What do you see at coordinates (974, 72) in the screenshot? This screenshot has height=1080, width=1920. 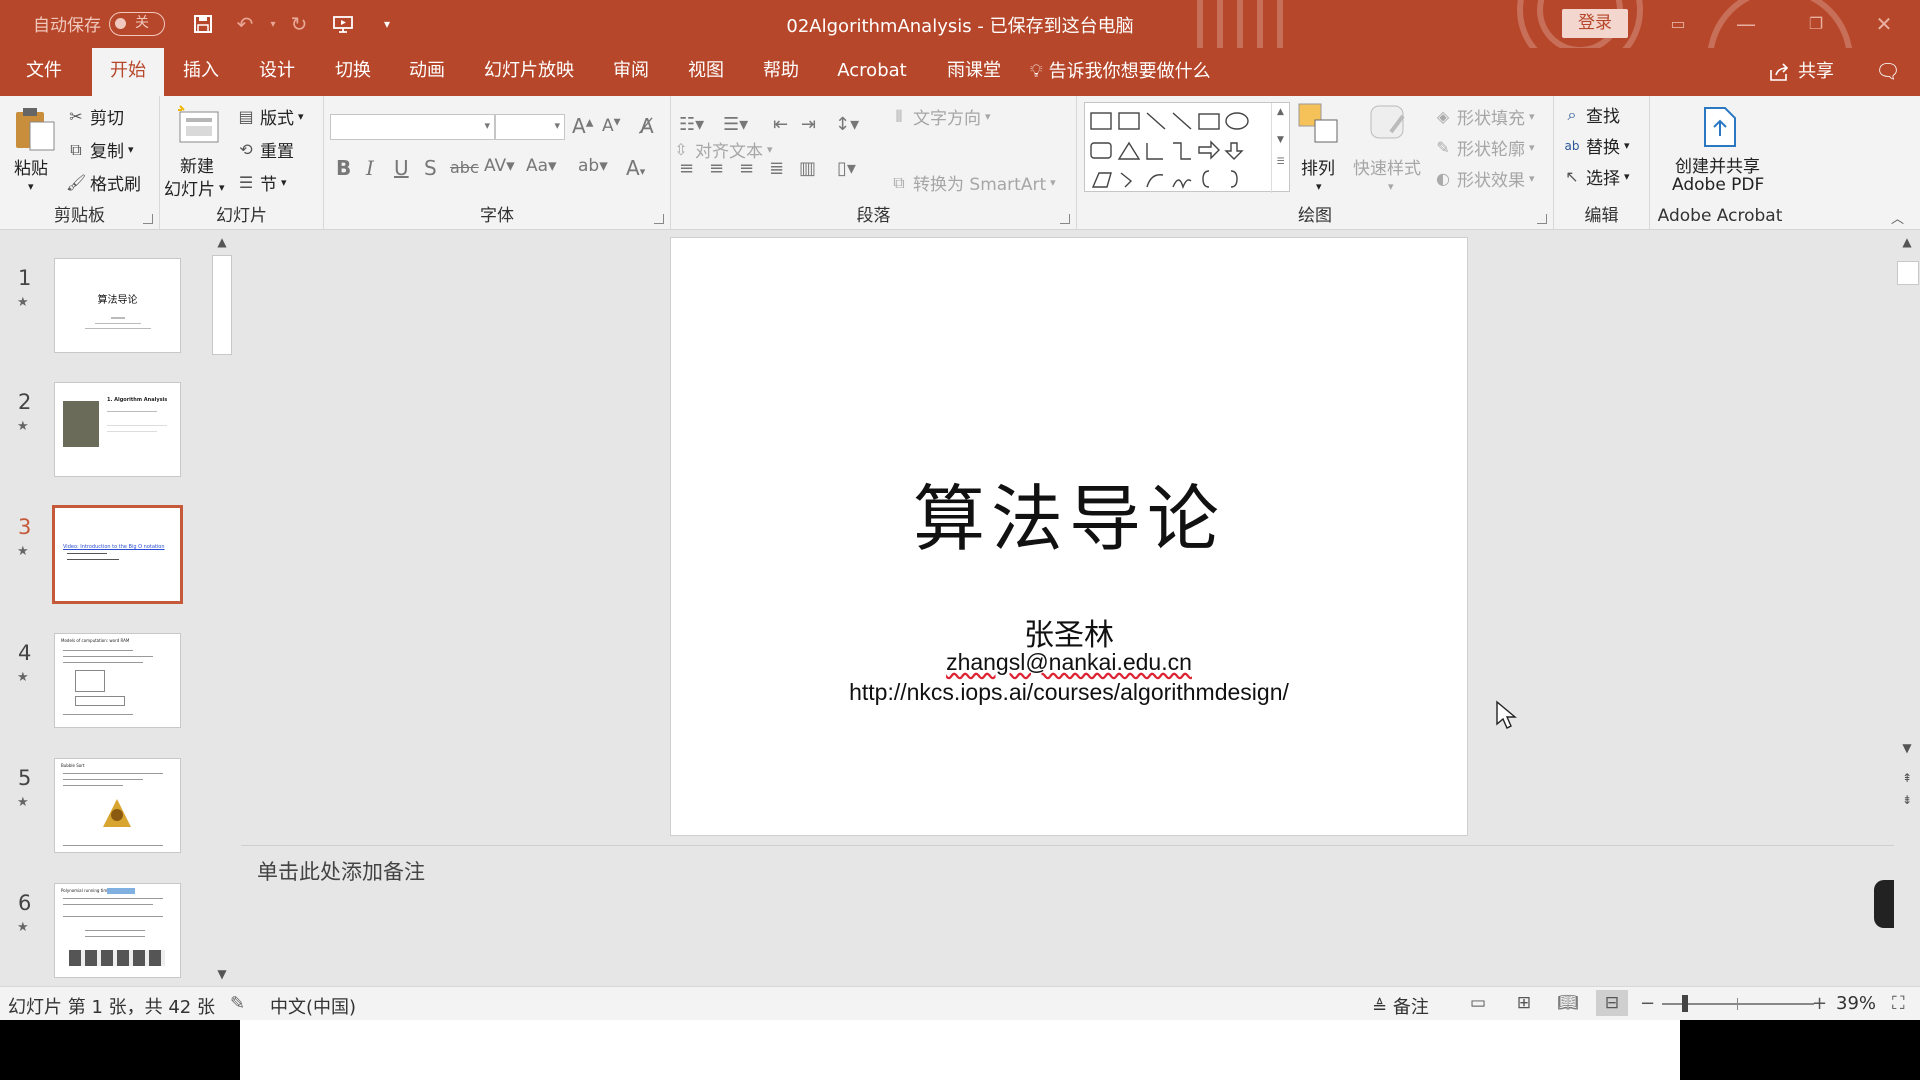 I see `tab-rain-classroom: 雨课堂` at bounding box center [974, 72].